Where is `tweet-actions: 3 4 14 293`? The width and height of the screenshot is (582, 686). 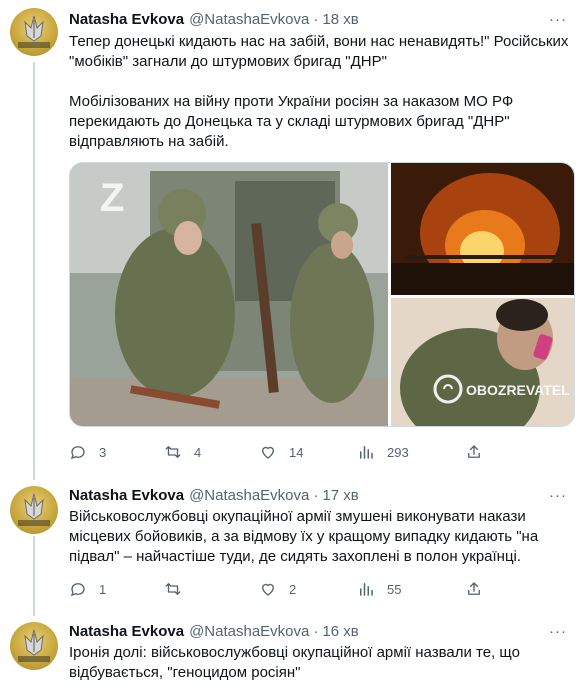
tweet-actions: 3 4 14 293 is located at coordinates (276, 452).